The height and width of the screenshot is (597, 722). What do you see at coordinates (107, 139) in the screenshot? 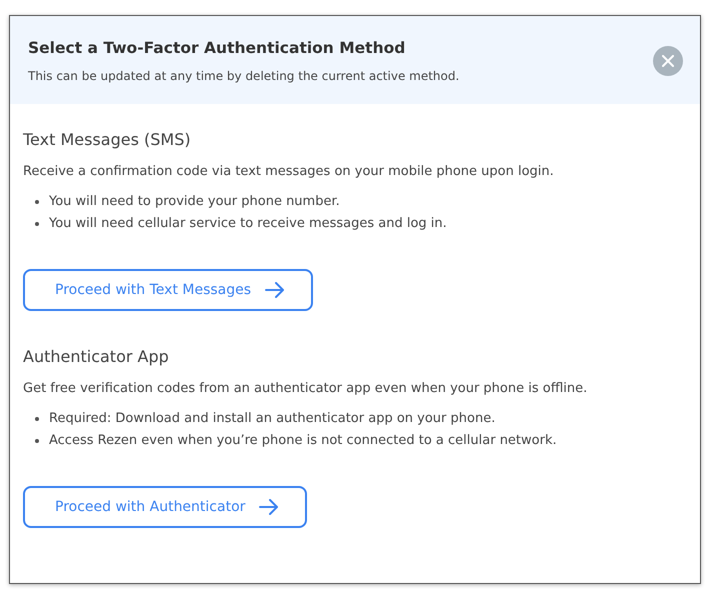
I see `method-title: Text Messages (SMS)` at bounding box center [107, 139].